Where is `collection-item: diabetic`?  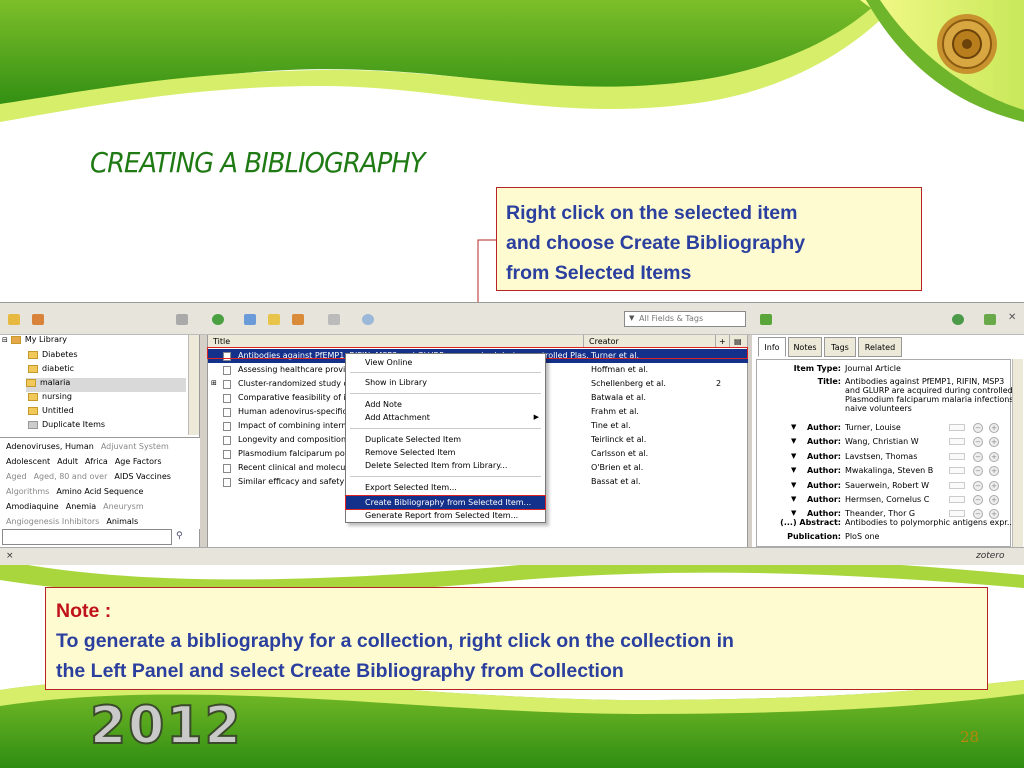 collection-item: diabetic is located at coordinates (51, 371).